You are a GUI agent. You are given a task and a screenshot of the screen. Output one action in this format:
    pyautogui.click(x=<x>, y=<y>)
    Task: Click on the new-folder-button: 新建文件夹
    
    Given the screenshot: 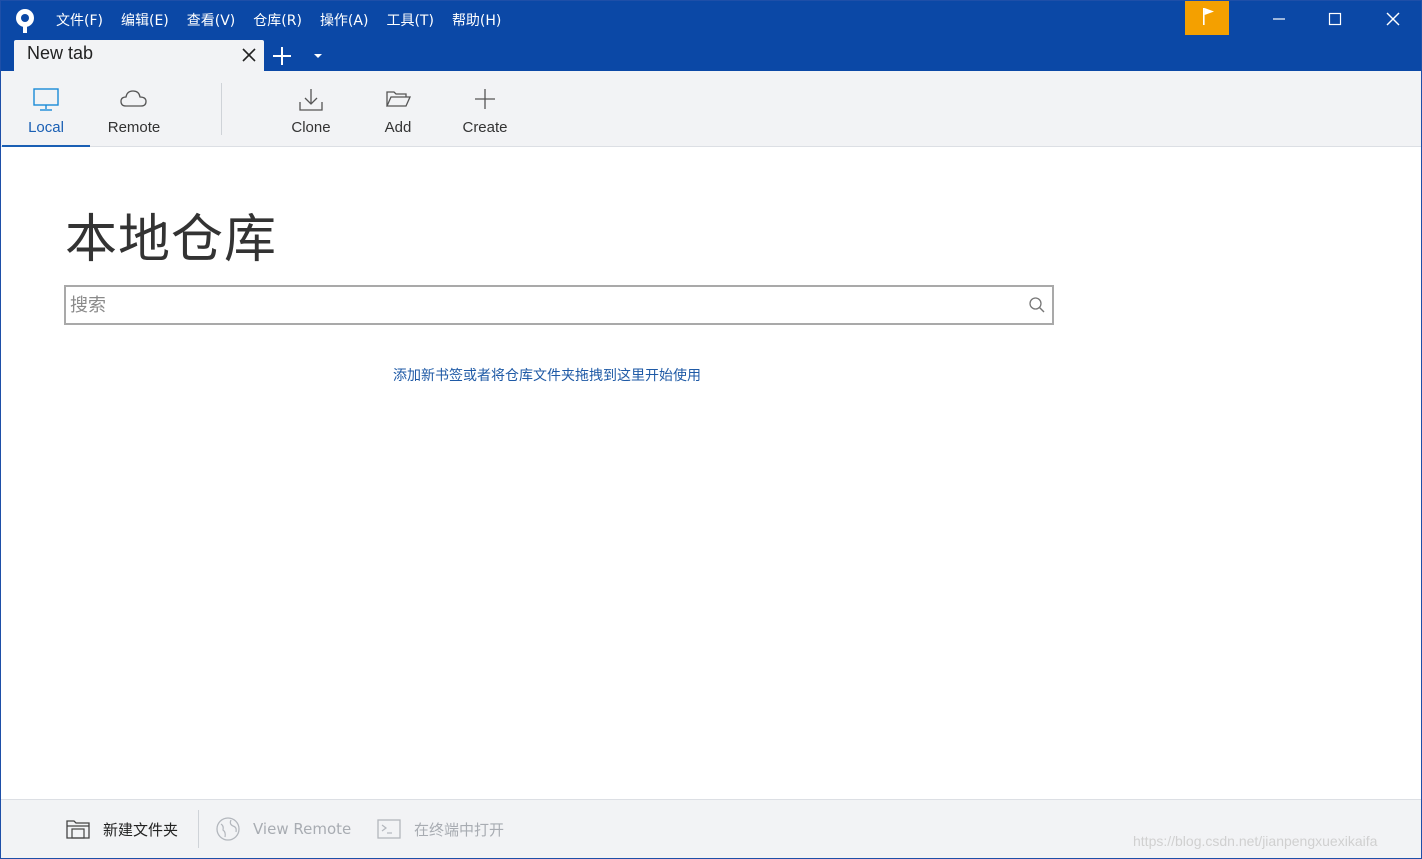 What is the action you would take?
    pyautogui.click(x=121, y=829)
    